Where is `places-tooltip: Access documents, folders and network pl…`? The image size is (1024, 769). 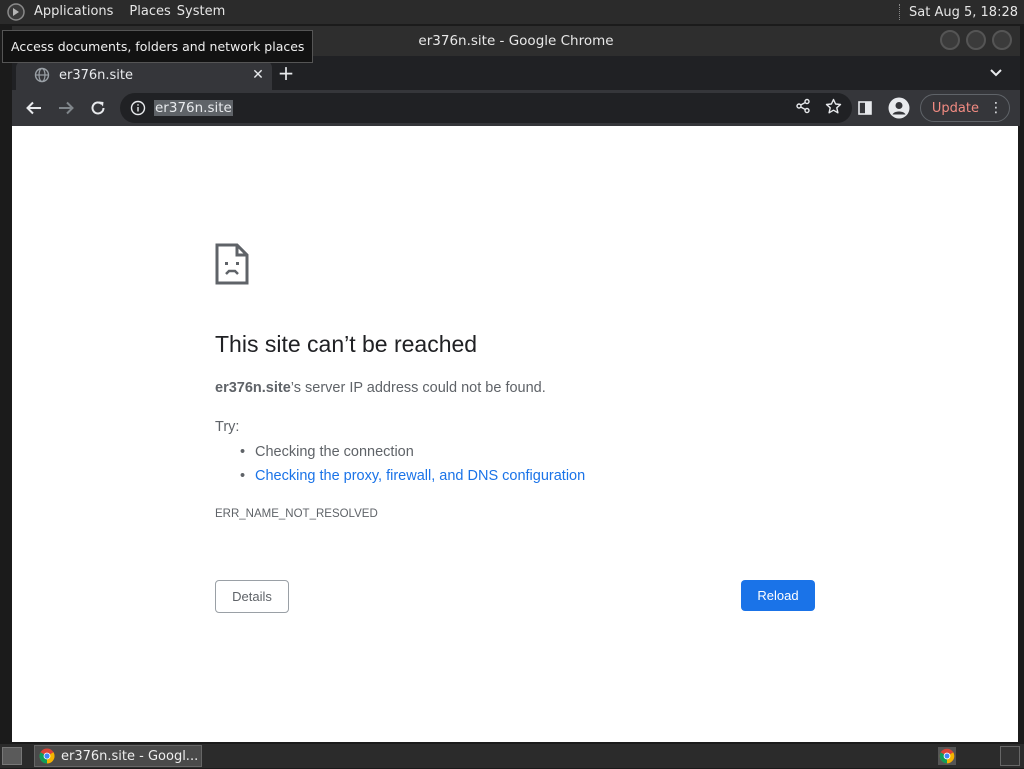 places-tooltip: Access documents, folders and network pl… is located at coordinates (158, 46).